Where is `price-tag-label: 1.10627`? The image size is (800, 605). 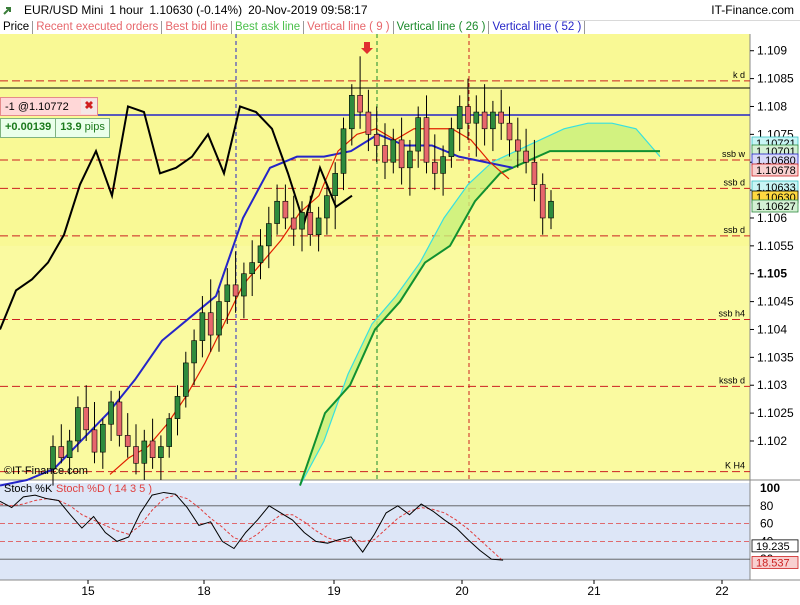
price-tag-label: 1.10627 is located at coordinates (776, 207).